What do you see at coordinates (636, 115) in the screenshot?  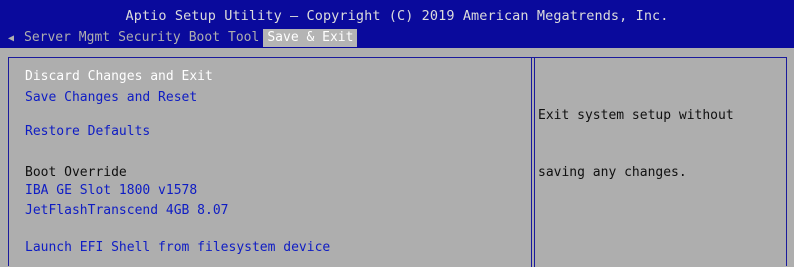 I see `help-text-line: Exit system setup without` at bounding box center [636, 115].